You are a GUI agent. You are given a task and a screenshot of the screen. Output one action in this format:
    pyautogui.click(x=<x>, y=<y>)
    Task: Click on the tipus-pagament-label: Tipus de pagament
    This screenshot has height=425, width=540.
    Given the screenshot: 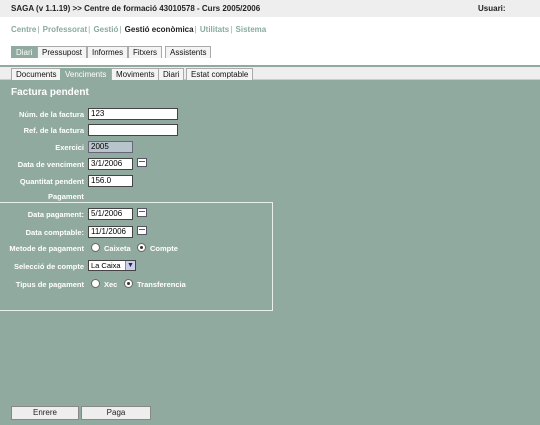 What is the action you would take?
    pyautogui.click(x=49, y=284)
    